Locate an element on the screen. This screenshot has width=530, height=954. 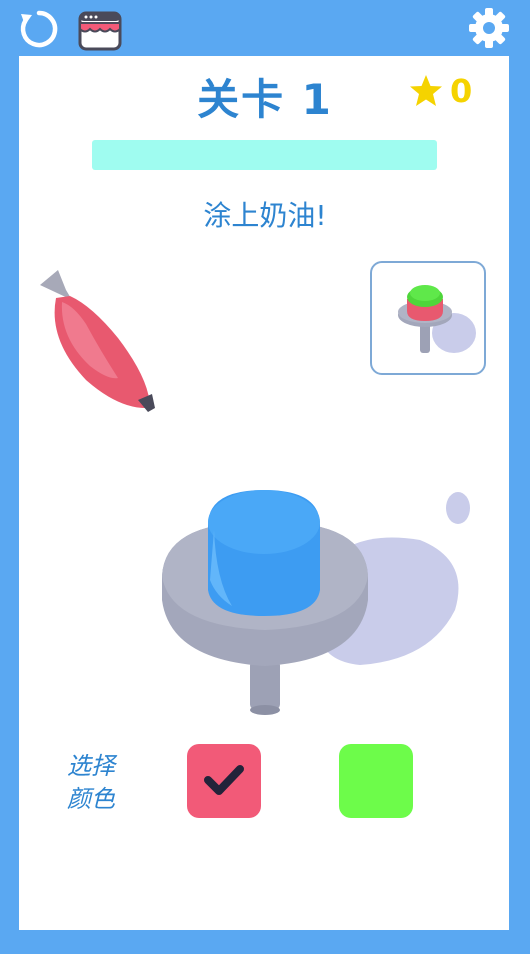
target-preview is located at coordinates (428, 318).